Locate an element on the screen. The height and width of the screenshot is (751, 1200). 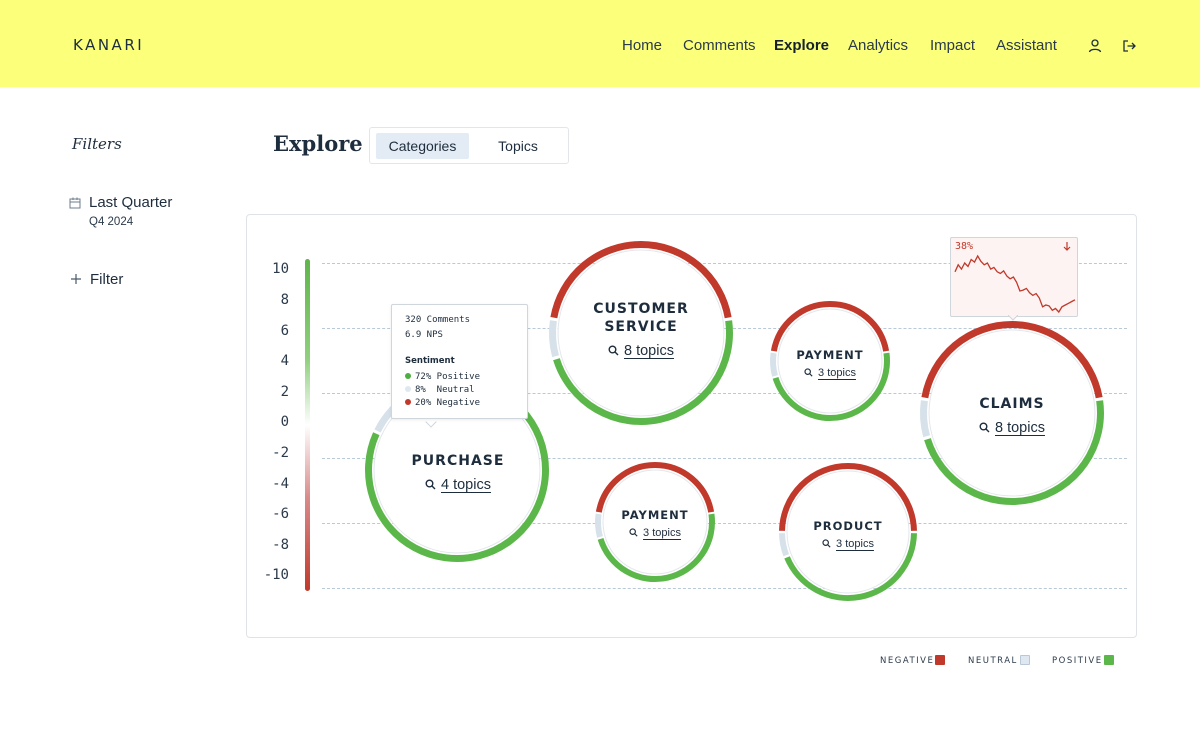
tooltip-nps: 6.9 NPS is located at coordinates (424, 335).